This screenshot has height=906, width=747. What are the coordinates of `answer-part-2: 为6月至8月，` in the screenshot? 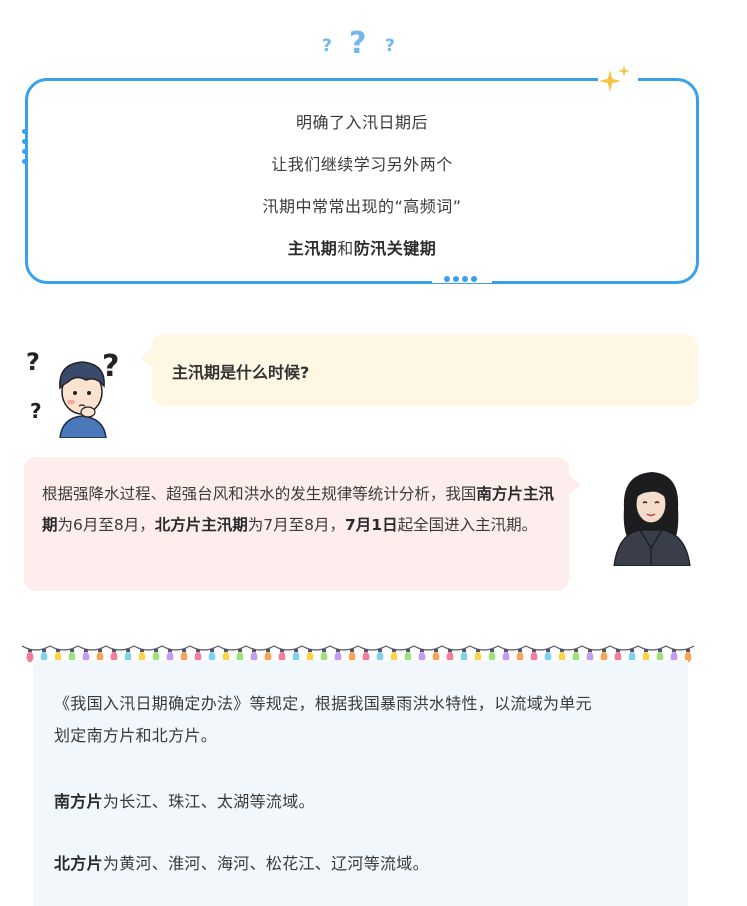 It's located at (106, 525).